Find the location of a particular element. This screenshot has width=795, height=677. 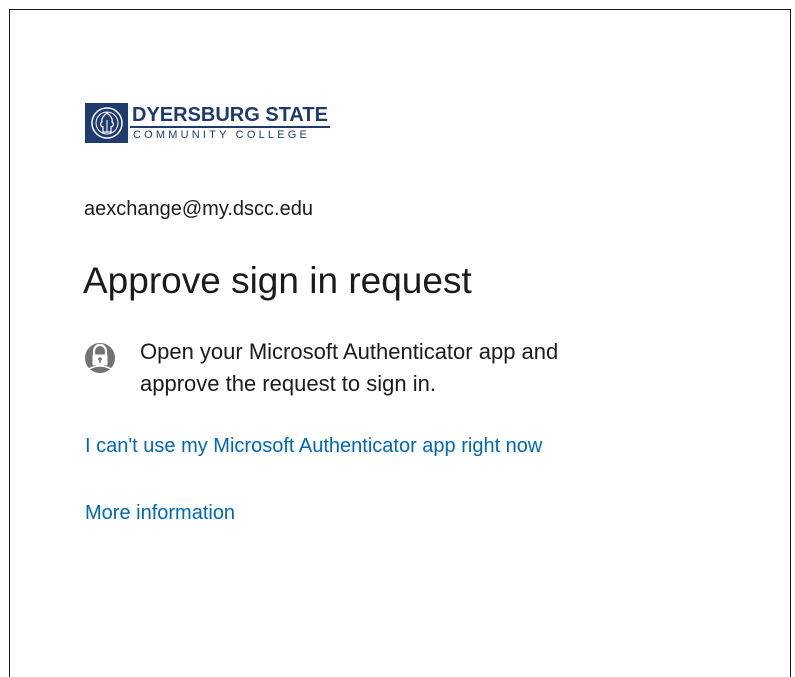

prompt-line-2: approve the request to sign in. is located at coordinates (288, 383).